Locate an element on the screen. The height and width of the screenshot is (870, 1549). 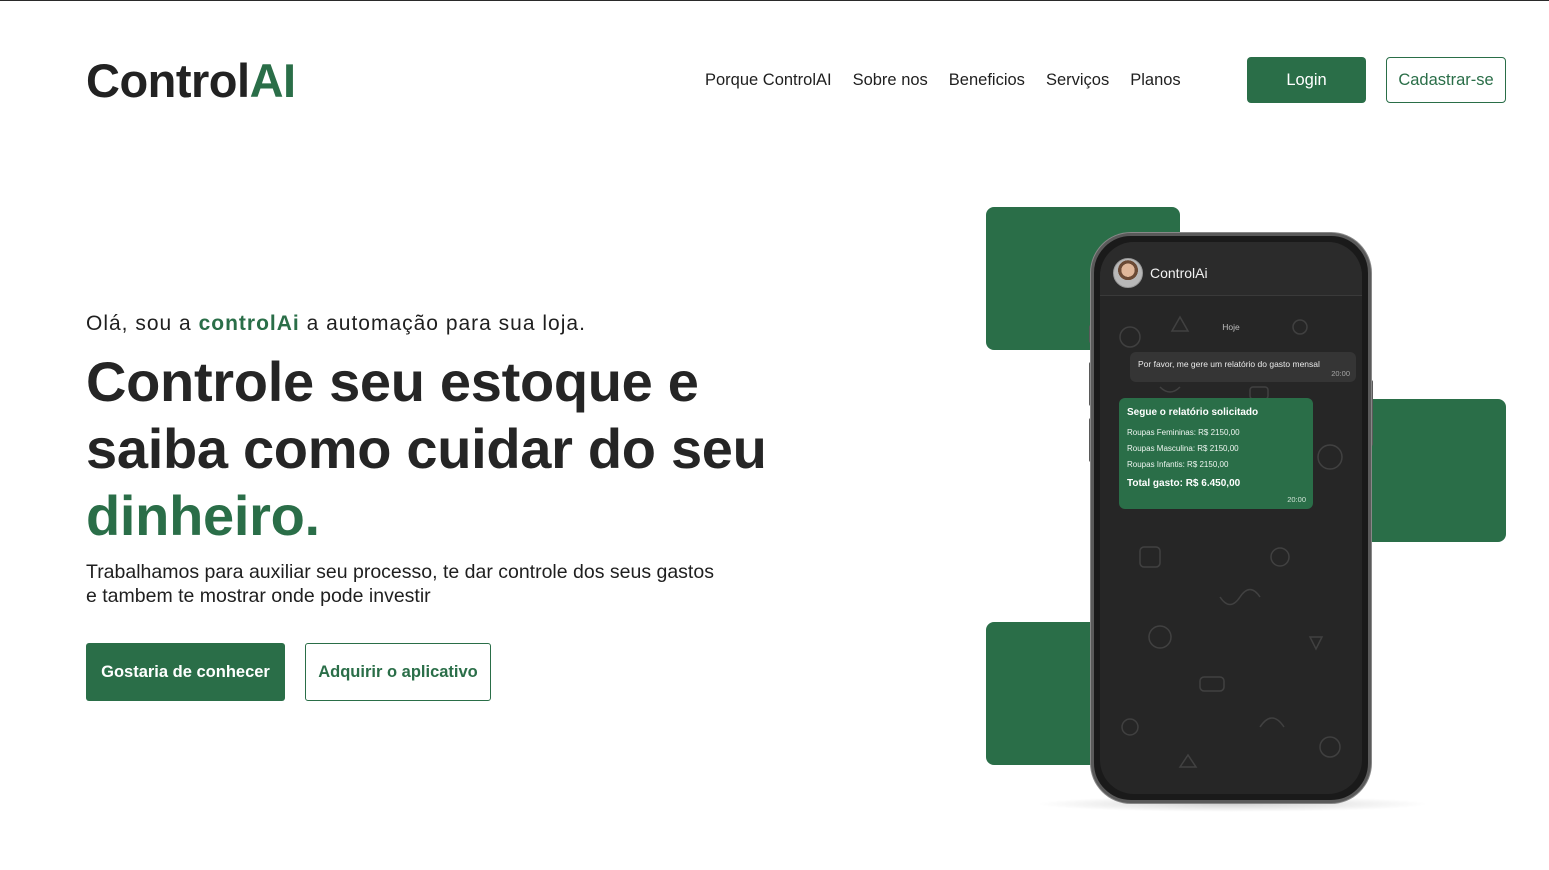
nav-item-planos: Planos is located at coordinates (1155, 80).